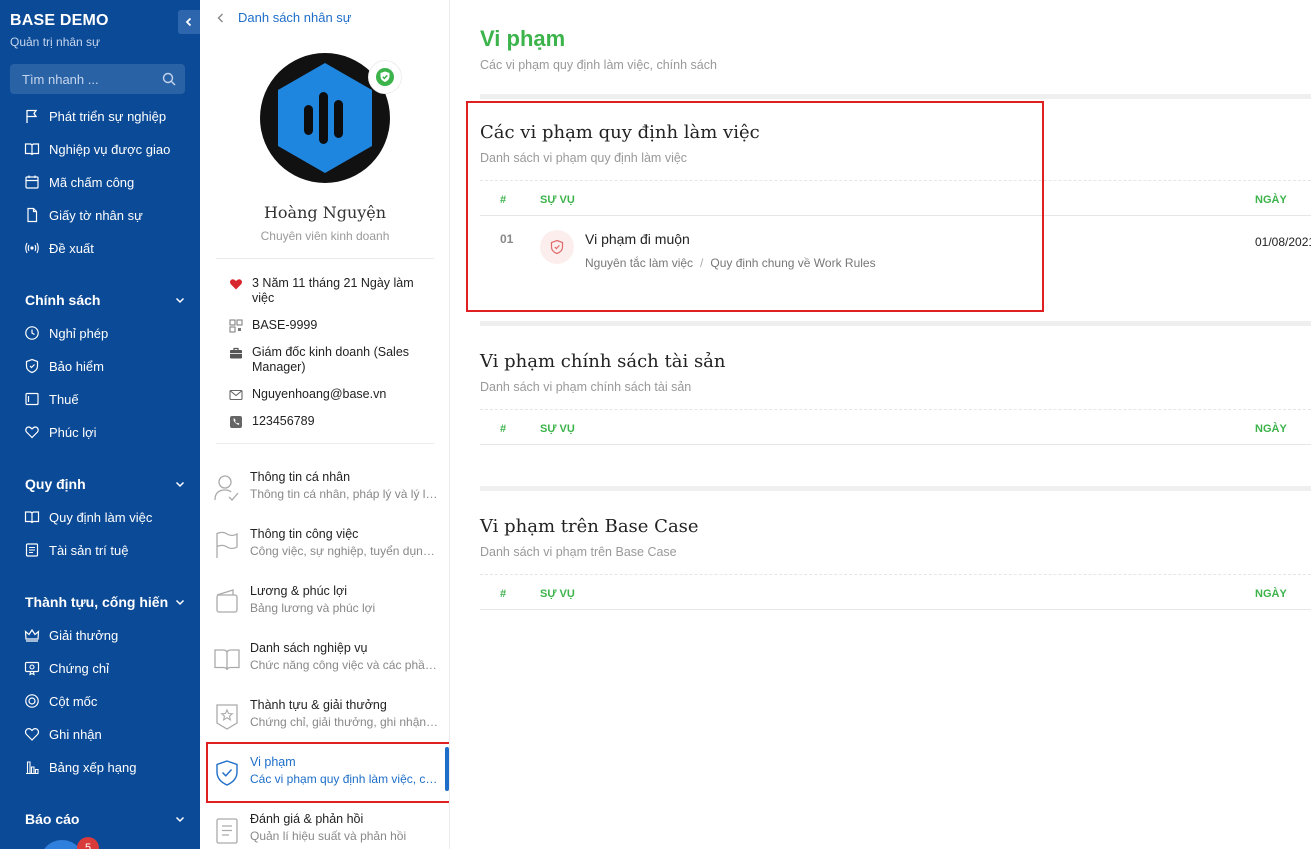 The height and width of the screenshot is (849, 1311). I want to click on book-icon, so click(227, 660).